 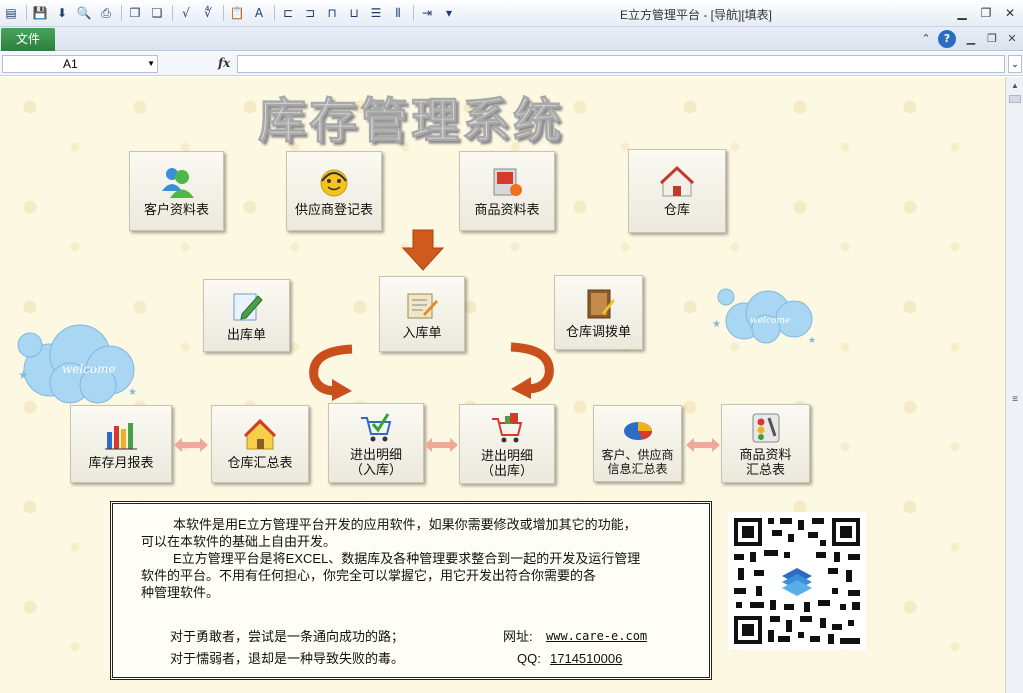 I want to click on button-label: 库存月报表, so click(x=121, y=462).